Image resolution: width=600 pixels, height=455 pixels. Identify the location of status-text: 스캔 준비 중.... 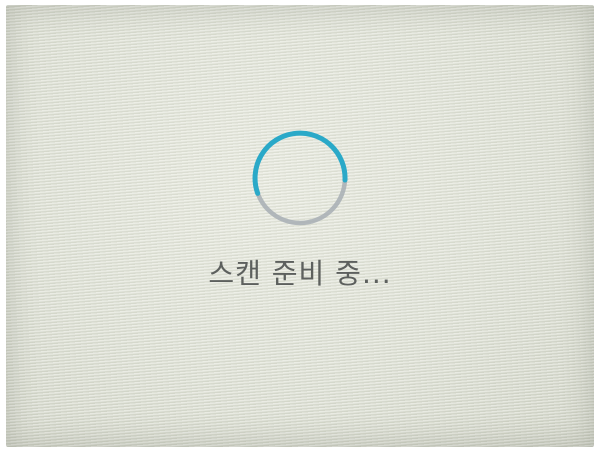
(300, 273).